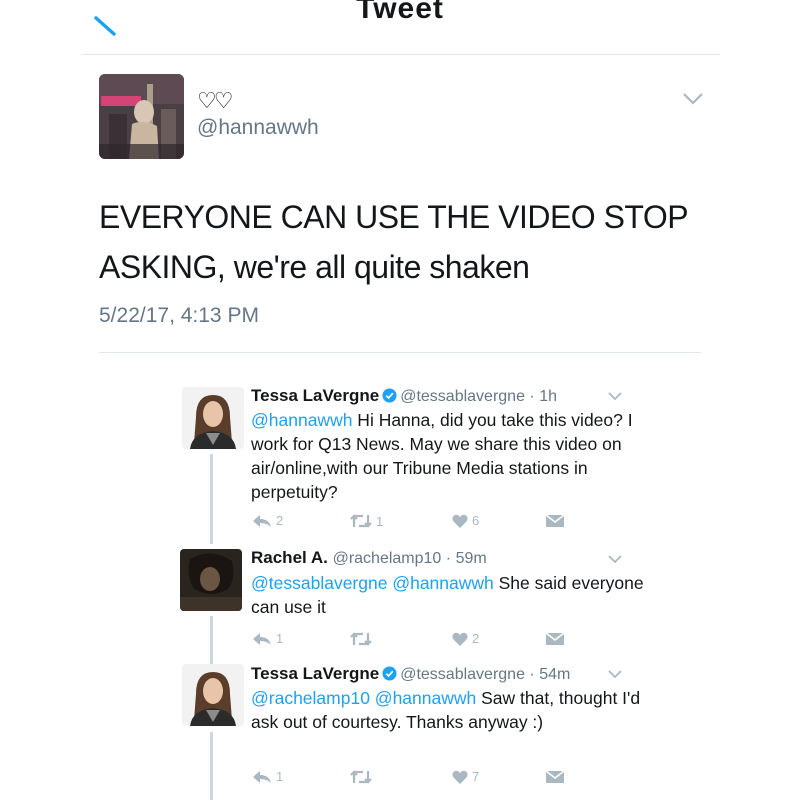 The width and height of the screenshot is (800, 800). What do you see at coordinates (400, 12) in the screenshot?
I see `page-title: Tweet` at bounding box center [400, 12].